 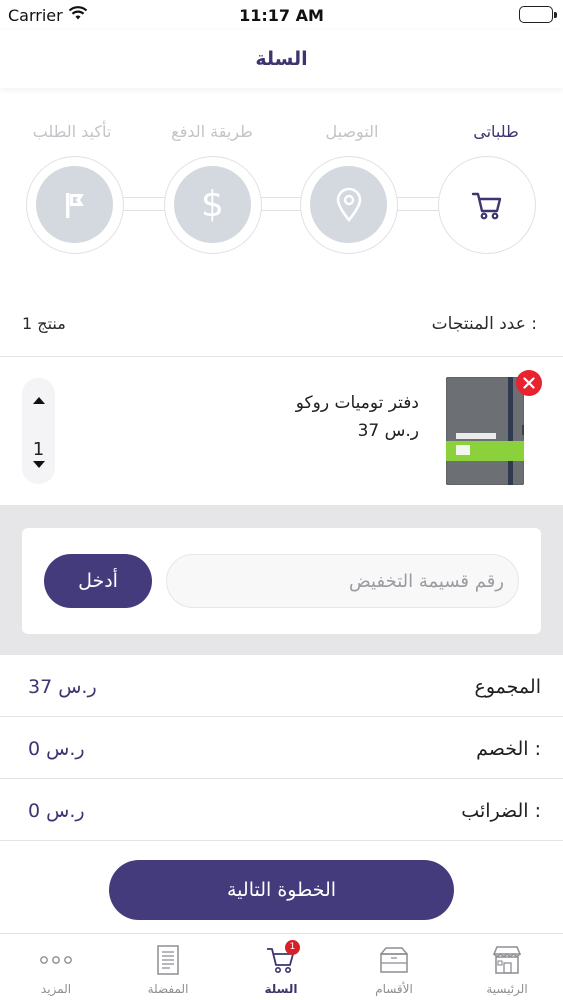 What do you see at coordinates (212, 131) in the screenshot?
I see `step-label-payment: طريقة الدفع` at bounding box center [212, 131].